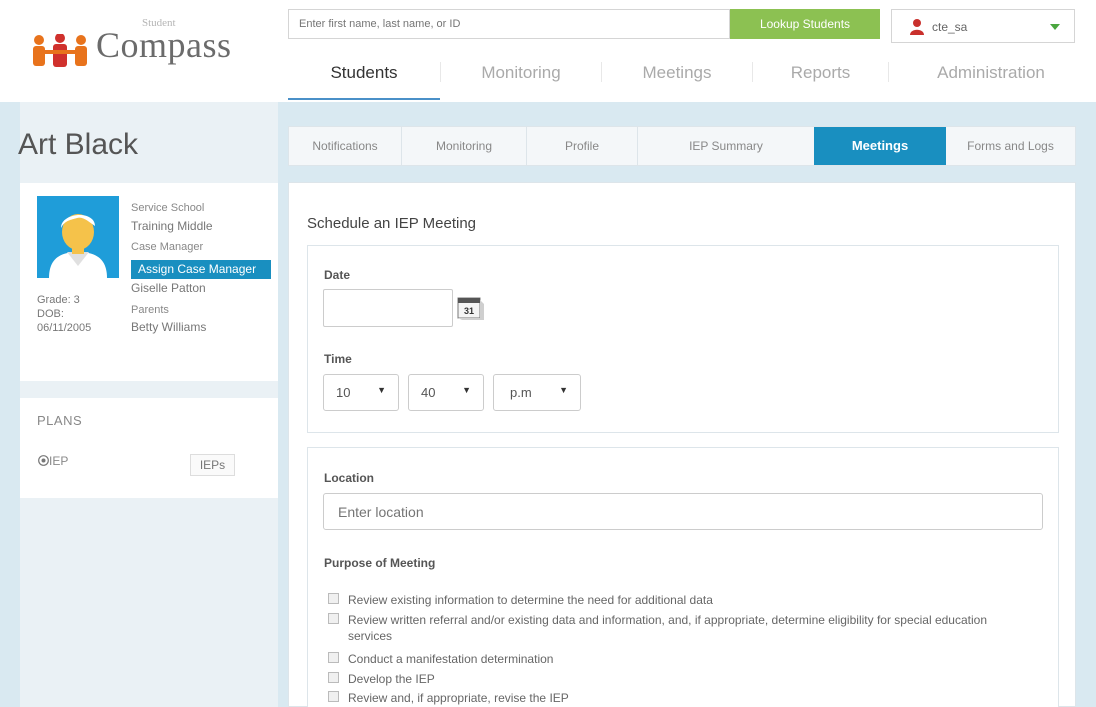  What do you see at coordinates (537, 392) in the screenshot?
I see `ampm-select: p.m ▼` at bounding box center [537, 392].